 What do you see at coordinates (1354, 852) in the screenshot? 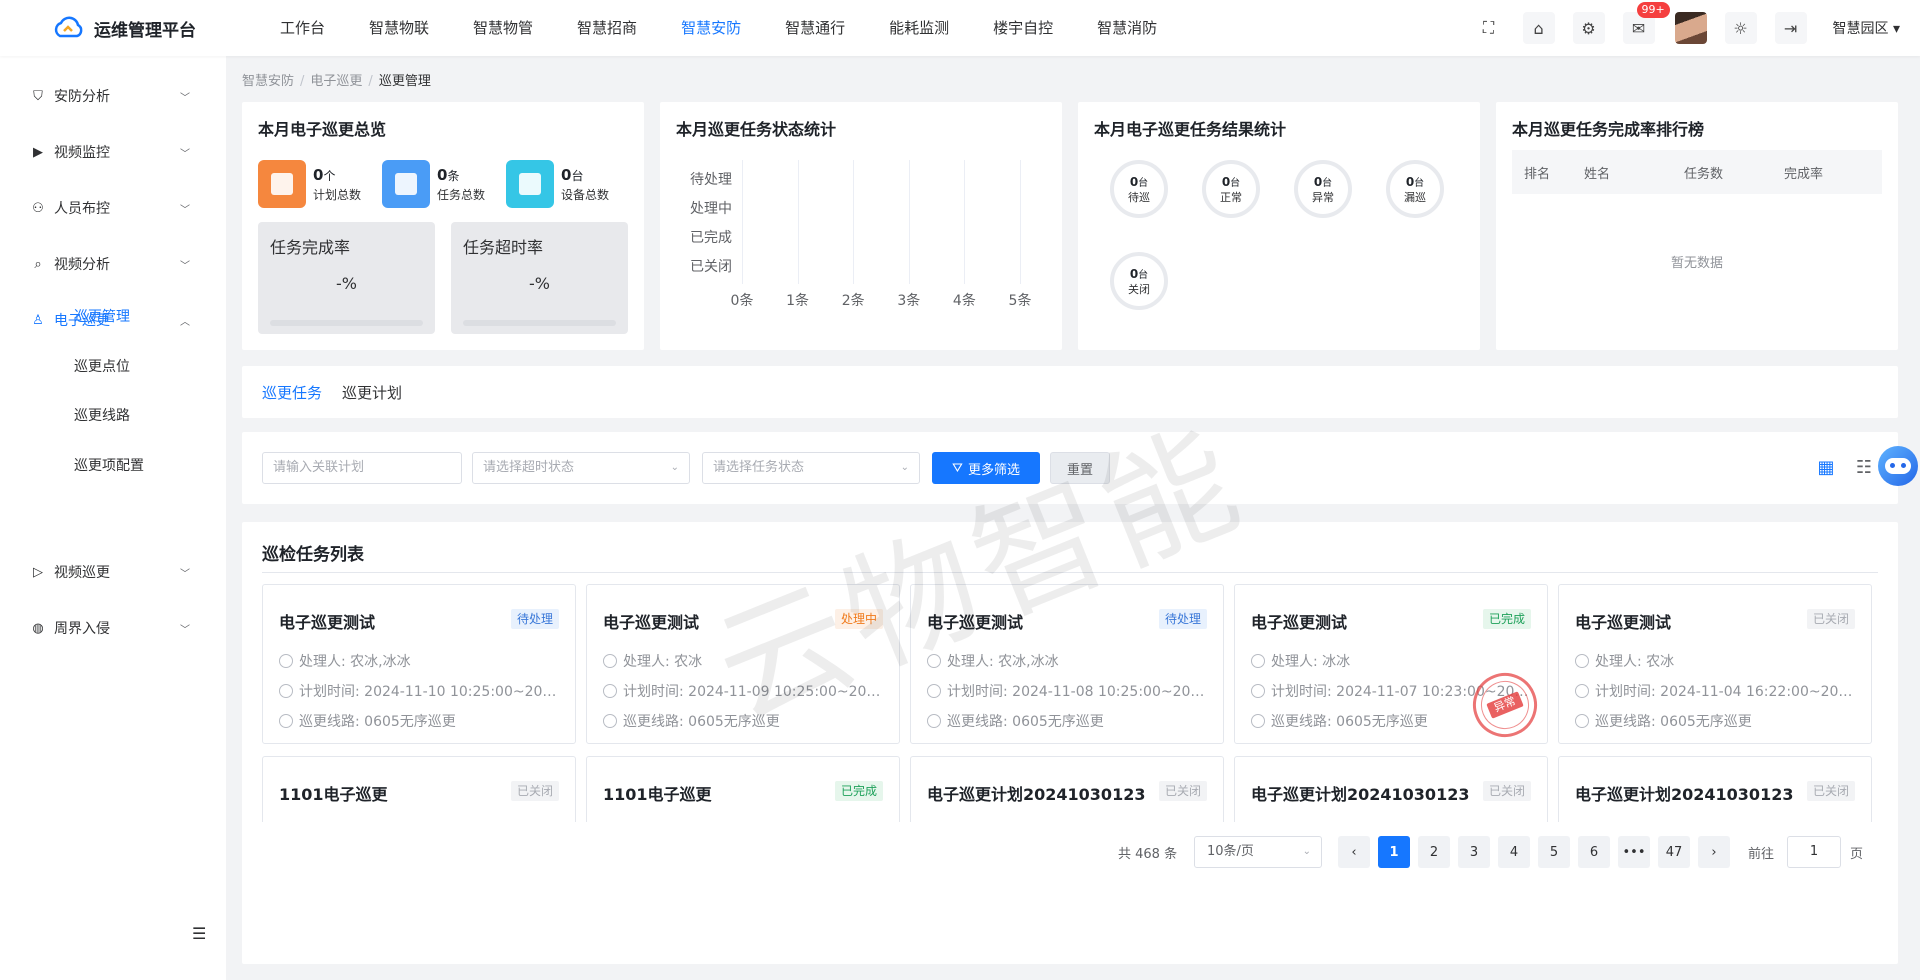
I see `prev-page-button: ‹` at bounding box center [1354, 852].